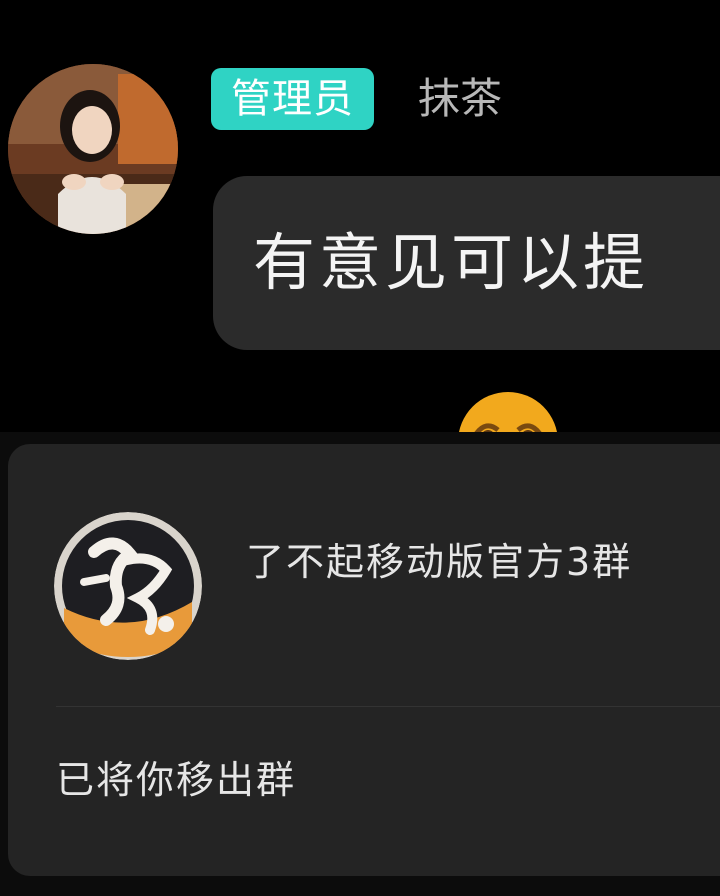 This screenshot has height=896, width=720. I want to click on removed-from-group-message: 已将你移出群, so click(176, 780).